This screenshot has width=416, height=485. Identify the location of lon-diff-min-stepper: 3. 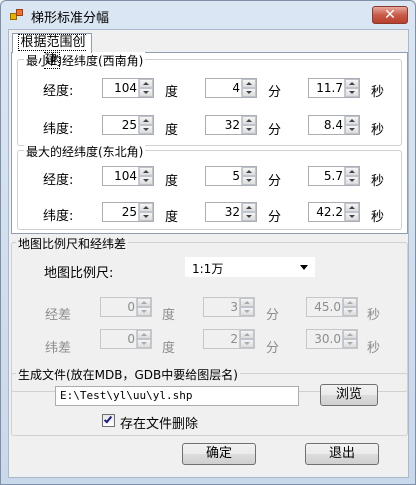
(229, 307).